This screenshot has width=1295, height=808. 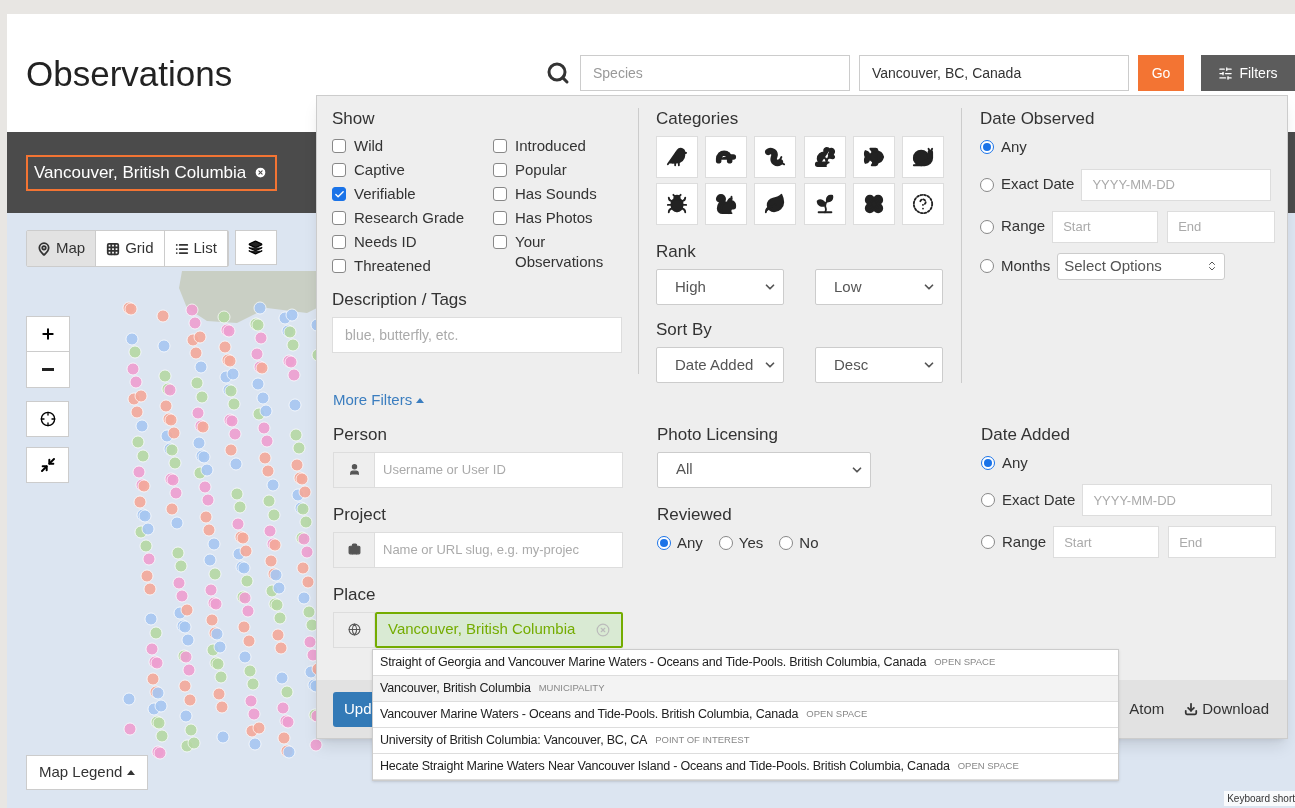 What do you see at coordinates (720, 365) in the screenshot?
I see `sort-field-select: Date Added` at bounding box center [720, 365].